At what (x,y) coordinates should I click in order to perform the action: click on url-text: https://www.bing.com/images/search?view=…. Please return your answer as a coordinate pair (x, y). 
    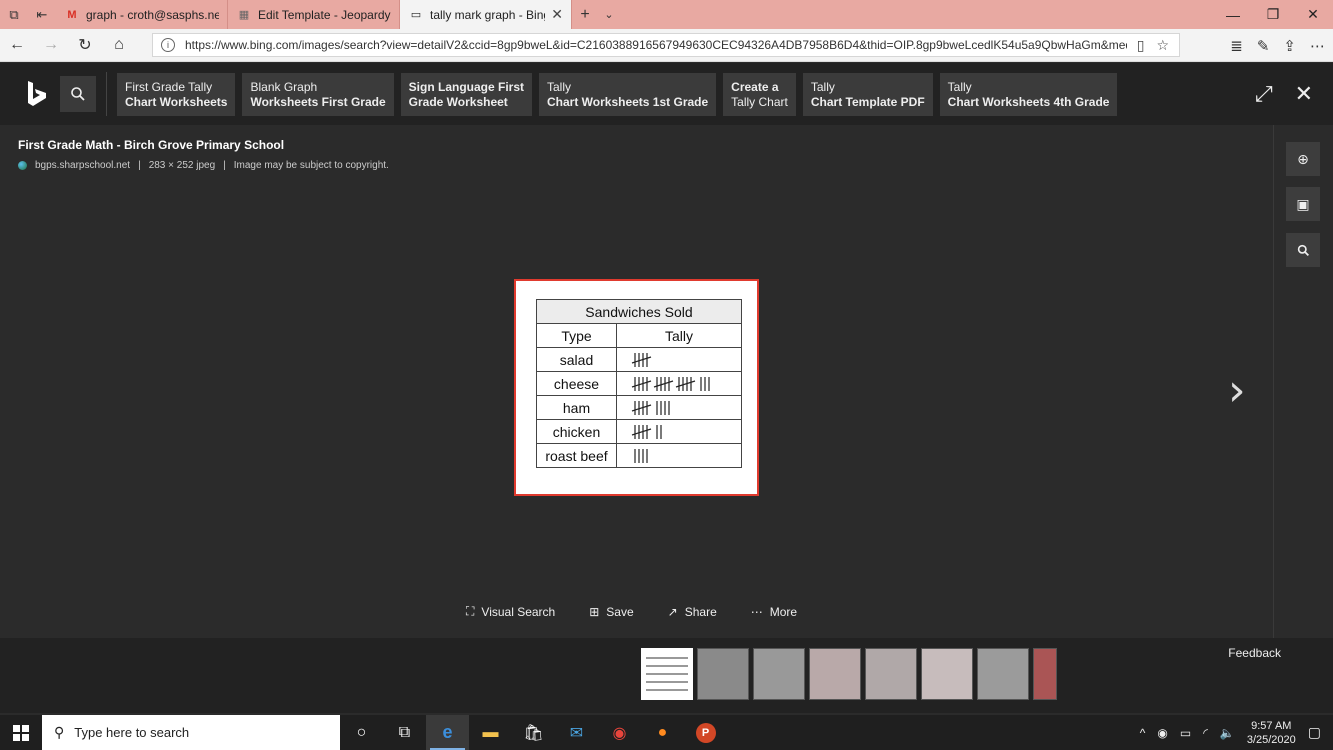
    Looking at the image, I should click on (656, 45).